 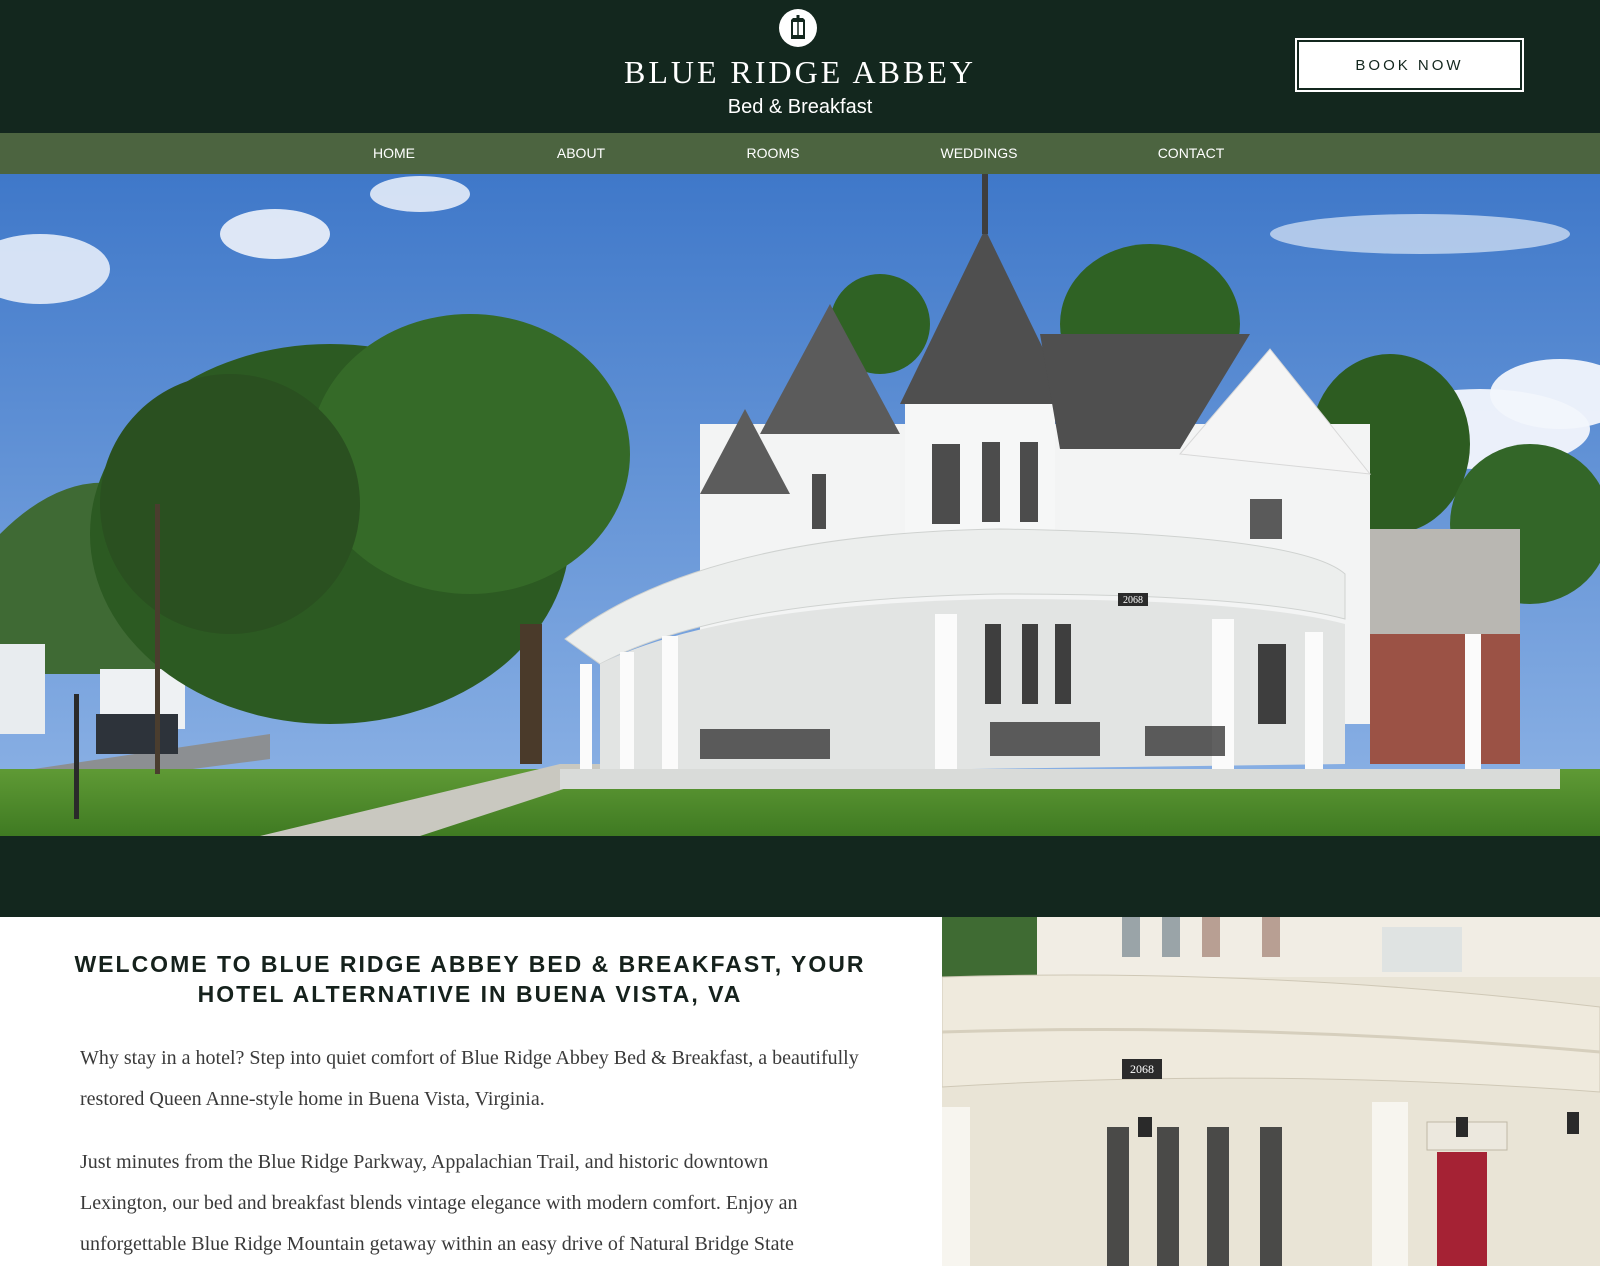 I want to click on brand-subtitle: Bed & Breakfast, so click(x=800, y=107).